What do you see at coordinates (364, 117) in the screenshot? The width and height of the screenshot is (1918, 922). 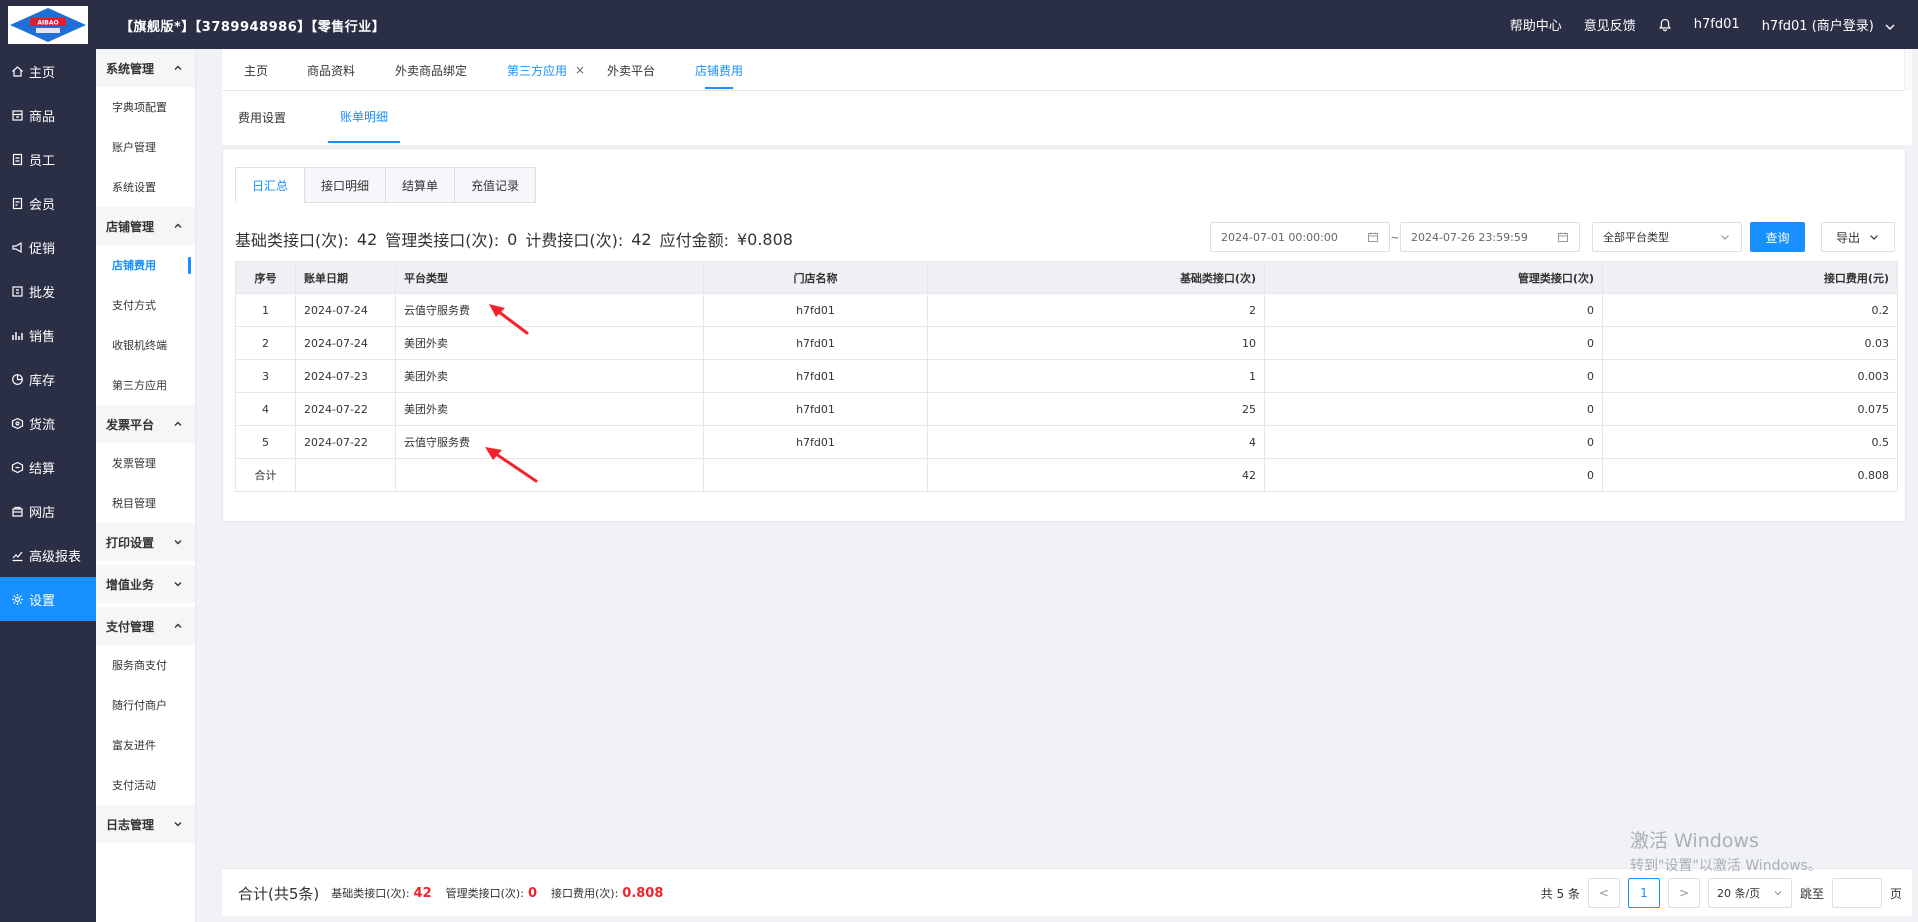 I see `tab-bill-detail: 账单明细` at bounding box center [364, 117].